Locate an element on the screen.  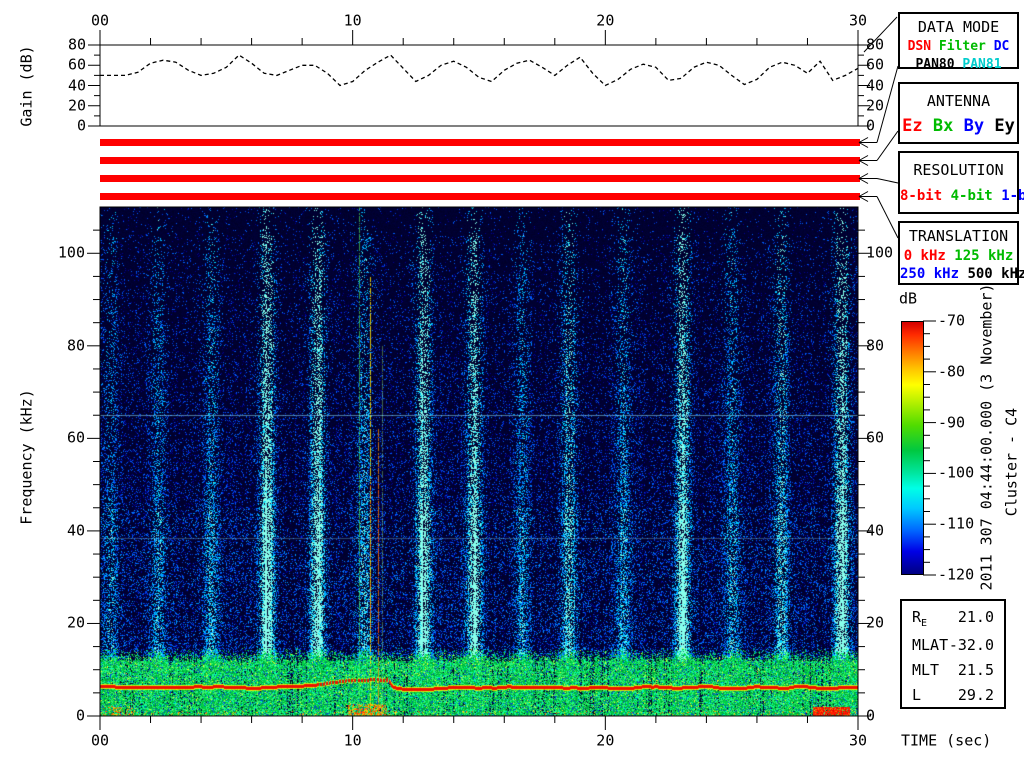
gain-ytick-label: 20 is located at coordinates (76, 105).